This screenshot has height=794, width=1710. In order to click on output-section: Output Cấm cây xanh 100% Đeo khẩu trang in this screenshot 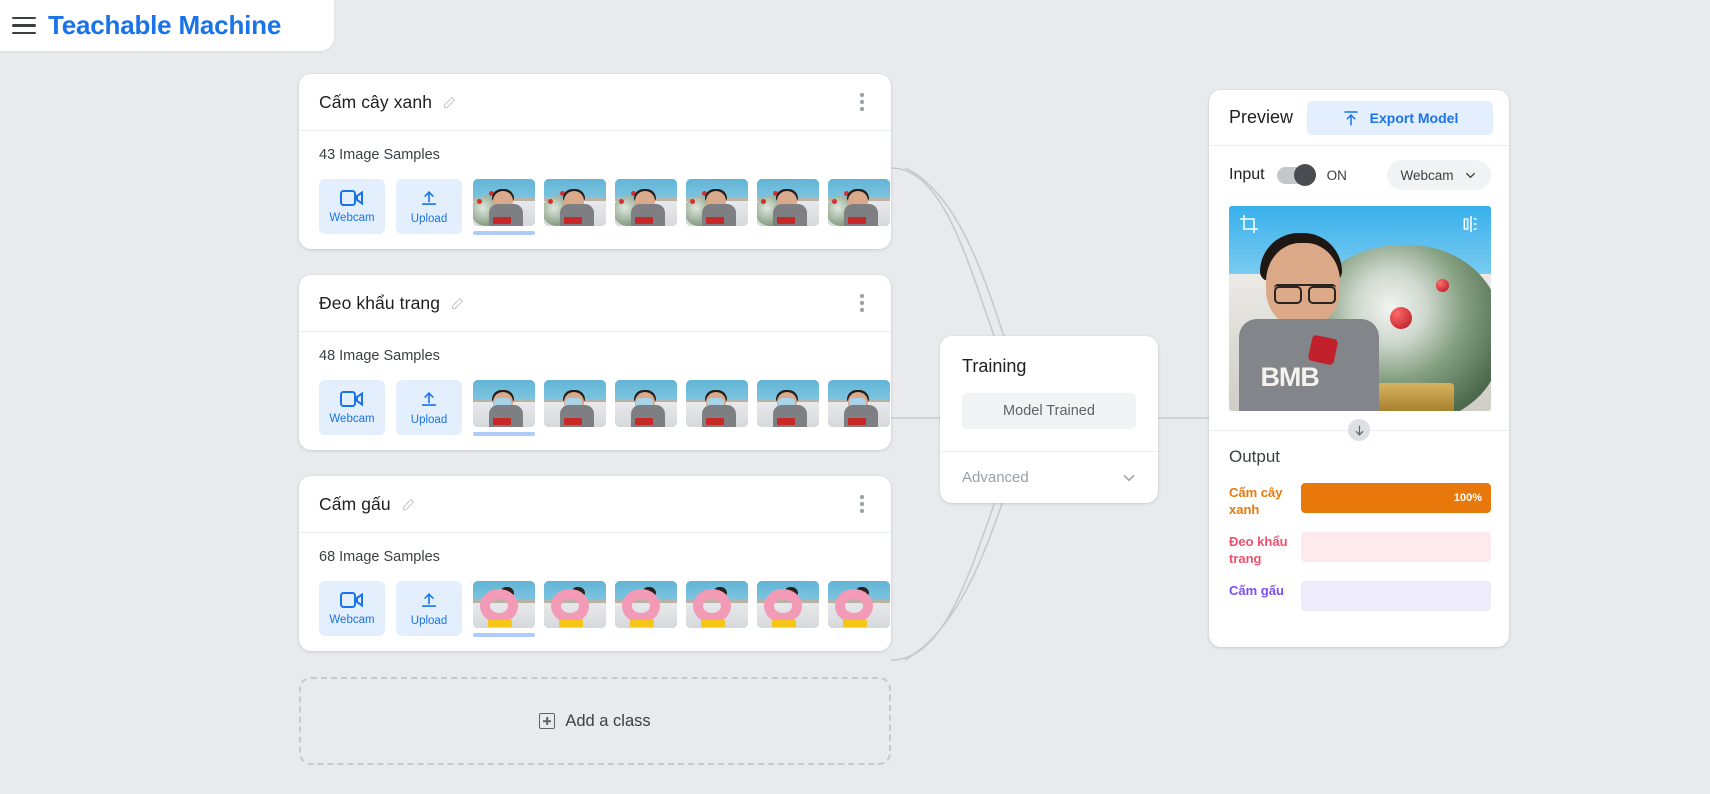, I will do `click(1359, 546)`.